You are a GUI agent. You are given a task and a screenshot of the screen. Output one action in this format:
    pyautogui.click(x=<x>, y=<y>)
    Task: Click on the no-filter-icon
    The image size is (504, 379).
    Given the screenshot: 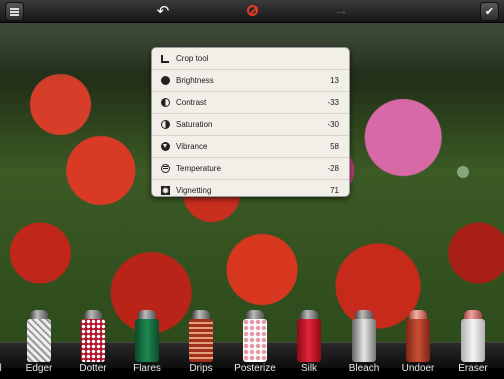 What is the action you would take?
    pyautogui.click(x=252, y=10)
    